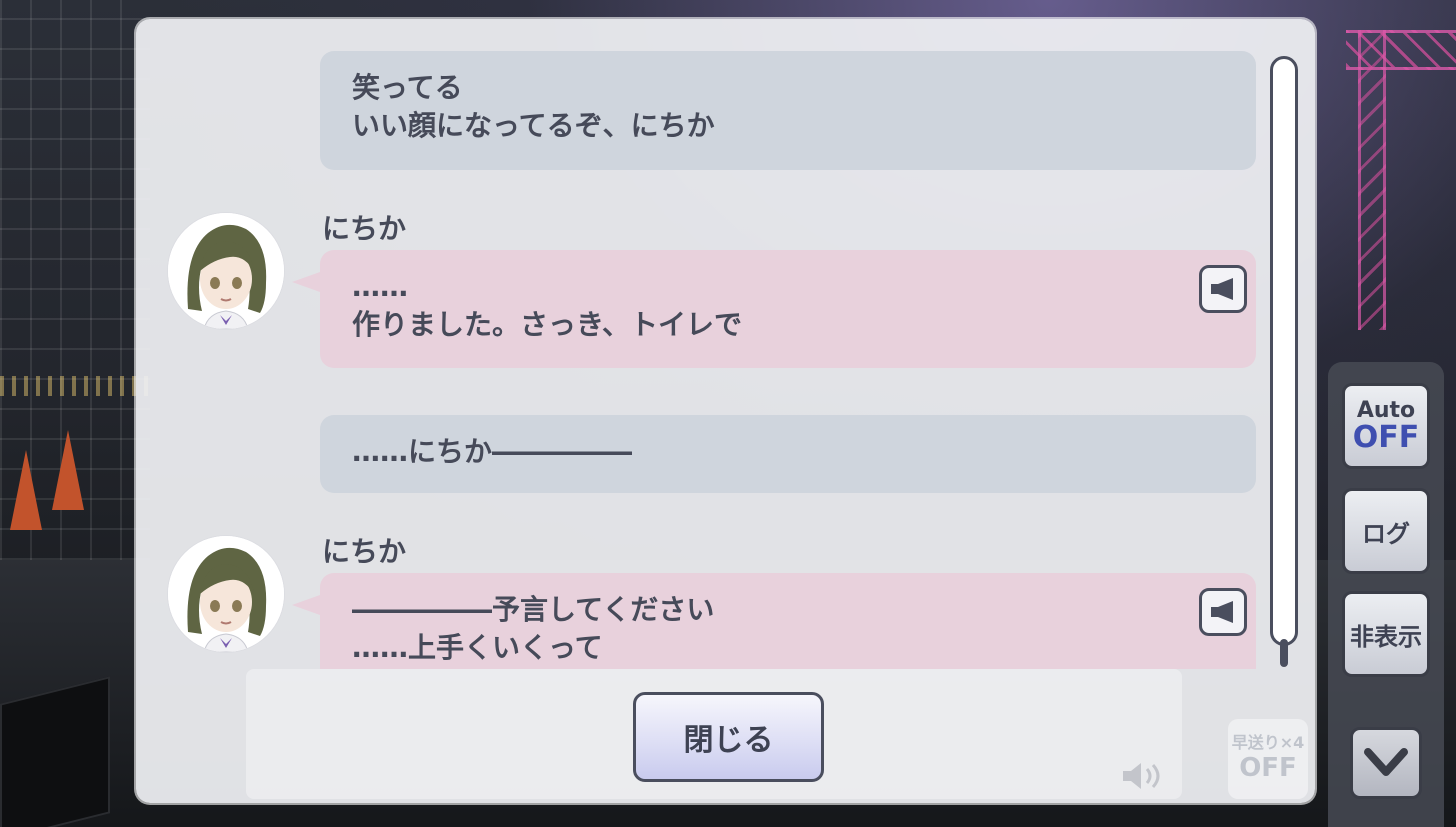 This screenshot has width=1456, height=827. Describe the element at coordinates (774, 309) in the screenshot. I see `log-entry-speech: …… 作りました。さっき、トイレで` at that location.